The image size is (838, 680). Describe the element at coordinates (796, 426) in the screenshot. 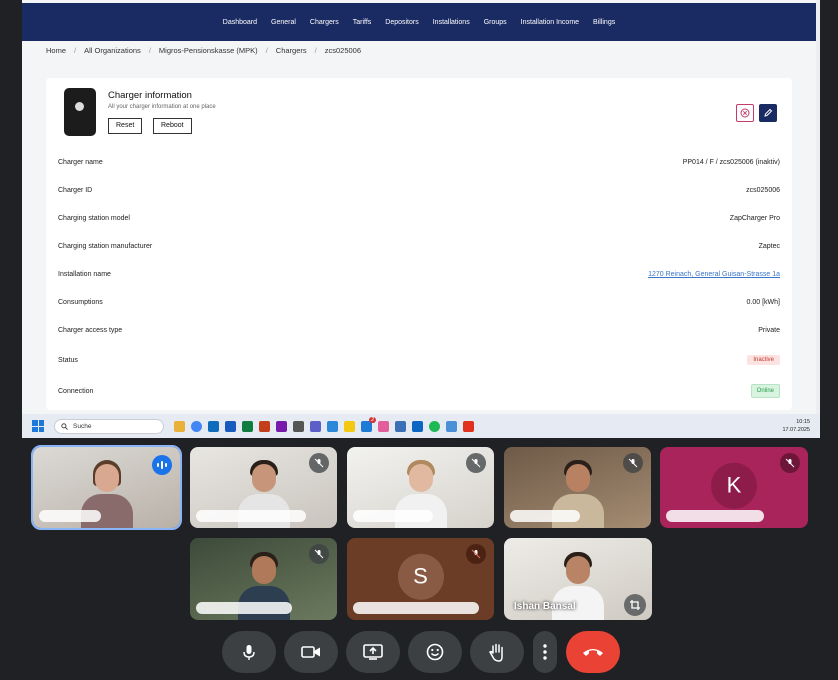

I see `taskbar-clock: 10:15 17.07.2025` at that location.